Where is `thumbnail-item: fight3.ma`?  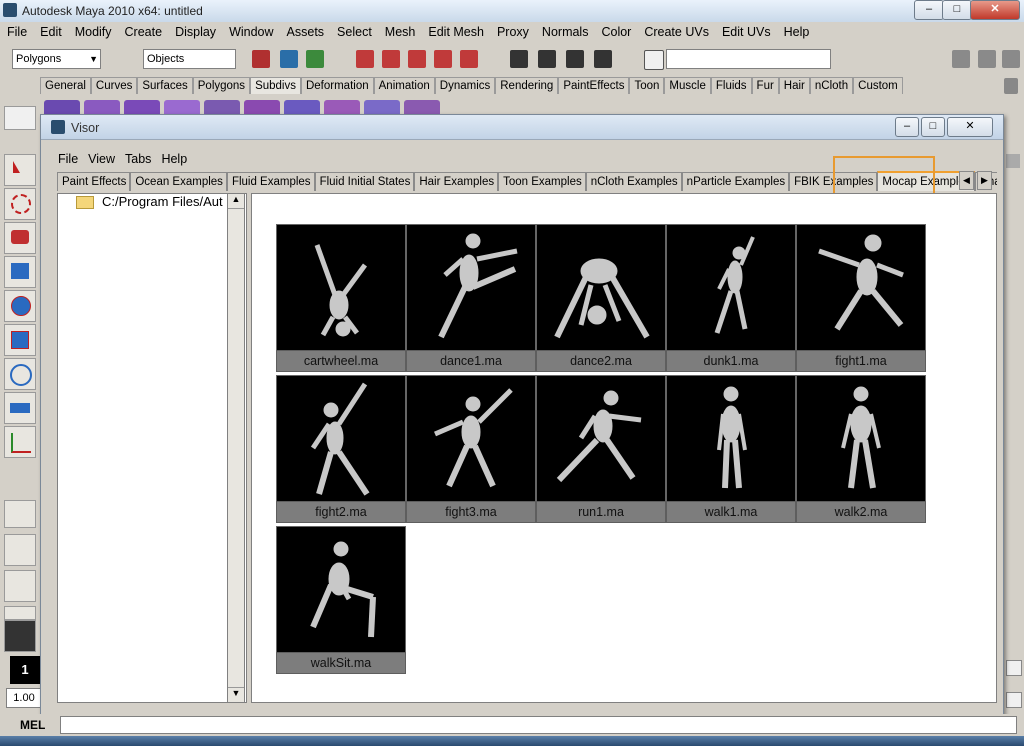
thumbnail-item: fight3.ma is located at coordinates (471, 449).